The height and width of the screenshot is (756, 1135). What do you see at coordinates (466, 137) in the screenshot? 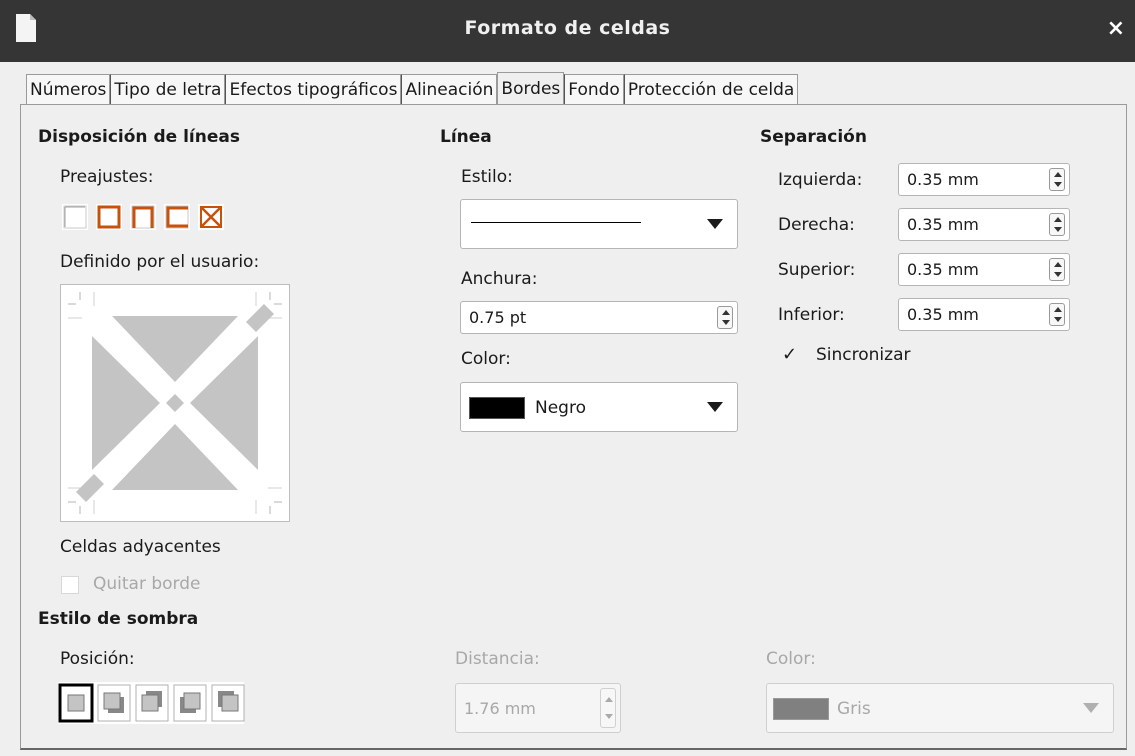
I see `line-heading: Línea` at bounding box center [466, 137].